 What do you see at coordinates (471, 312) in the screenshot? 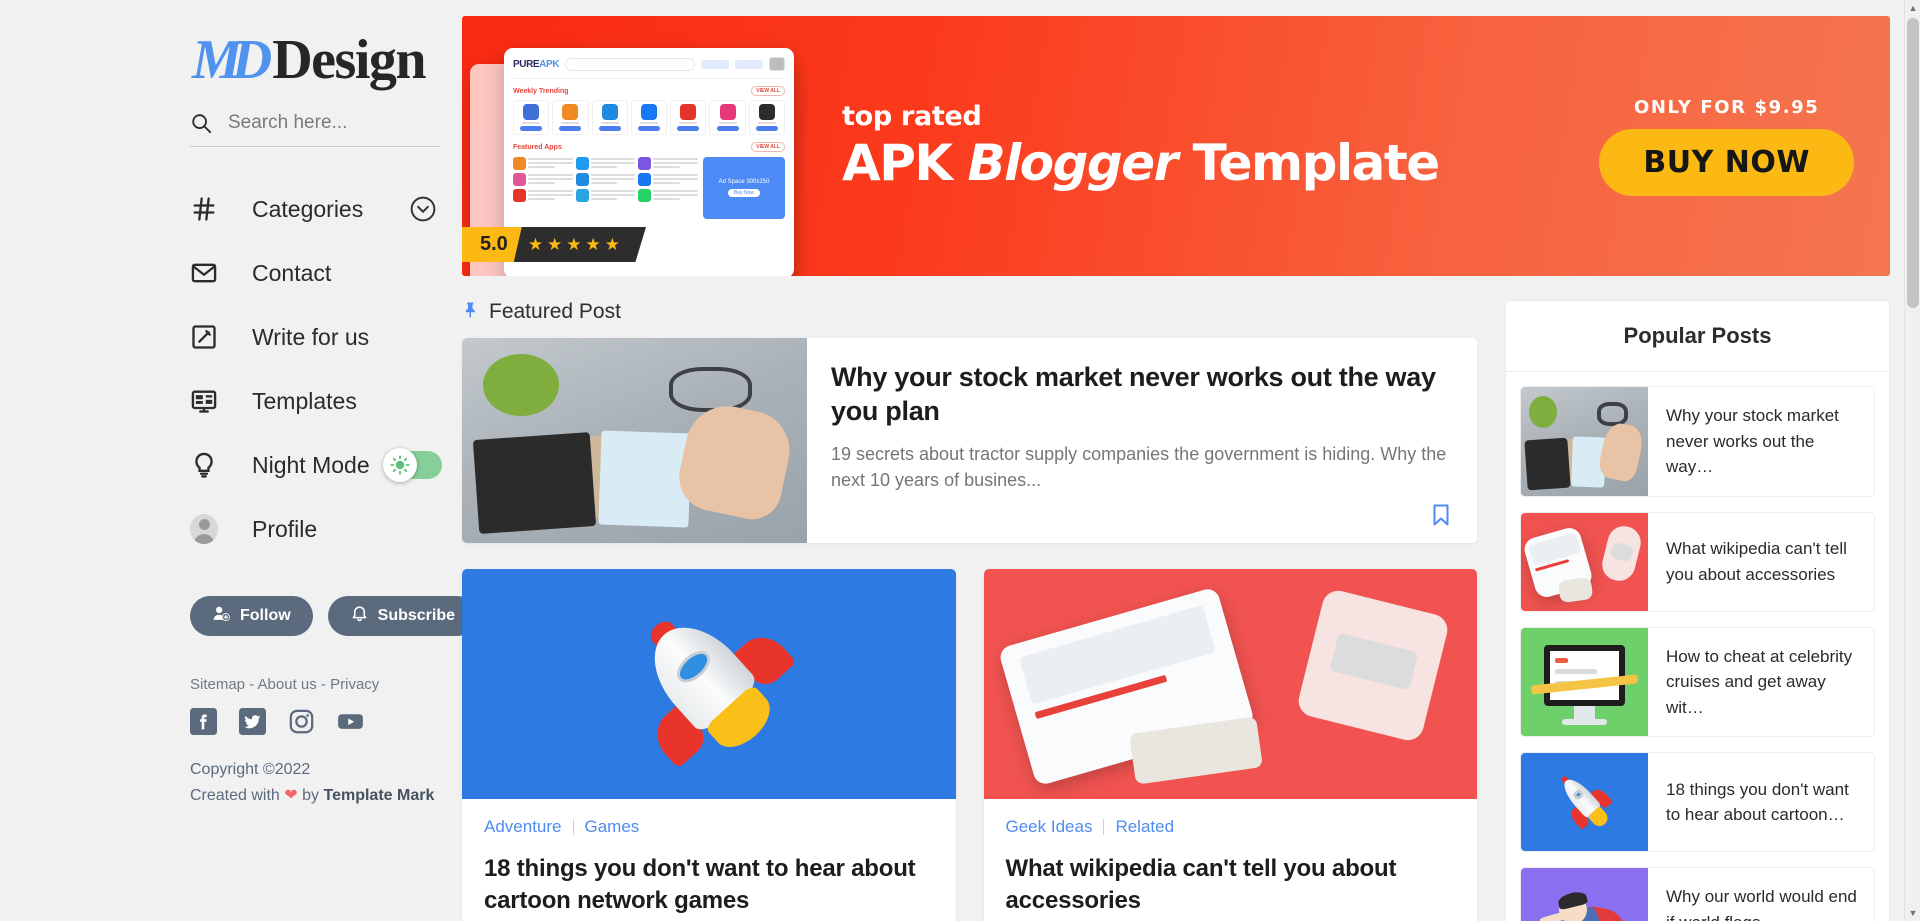
I see `pin-icon` at bounding box center [471, 312].